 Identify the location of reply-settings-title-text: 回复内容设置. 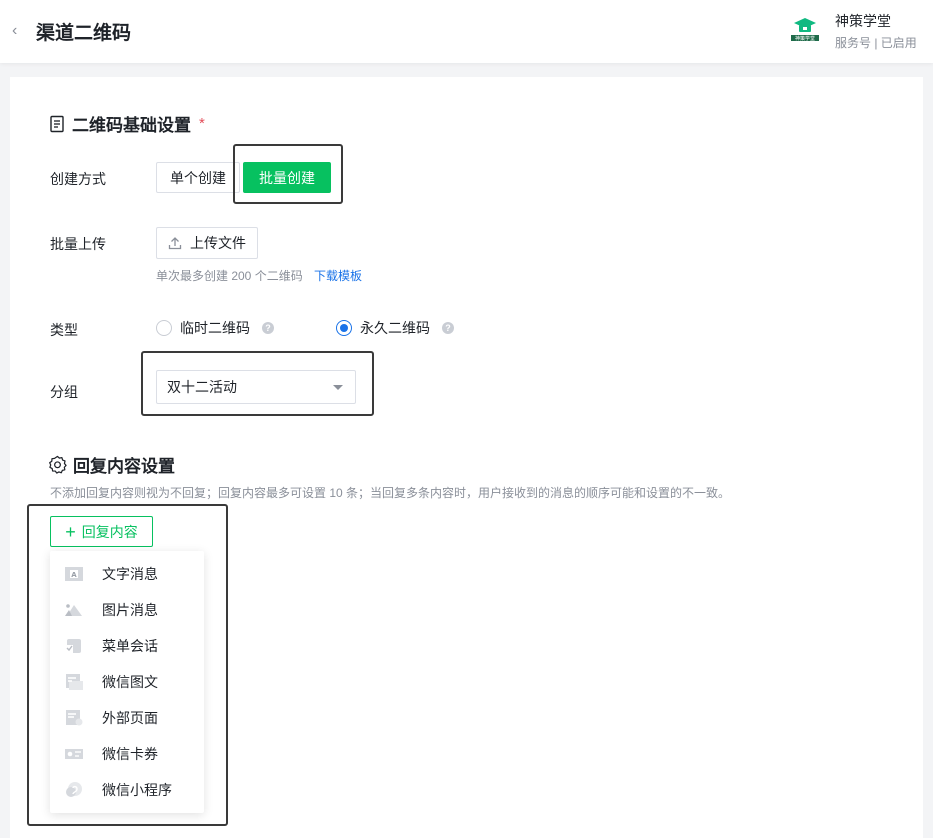
(124, 466).